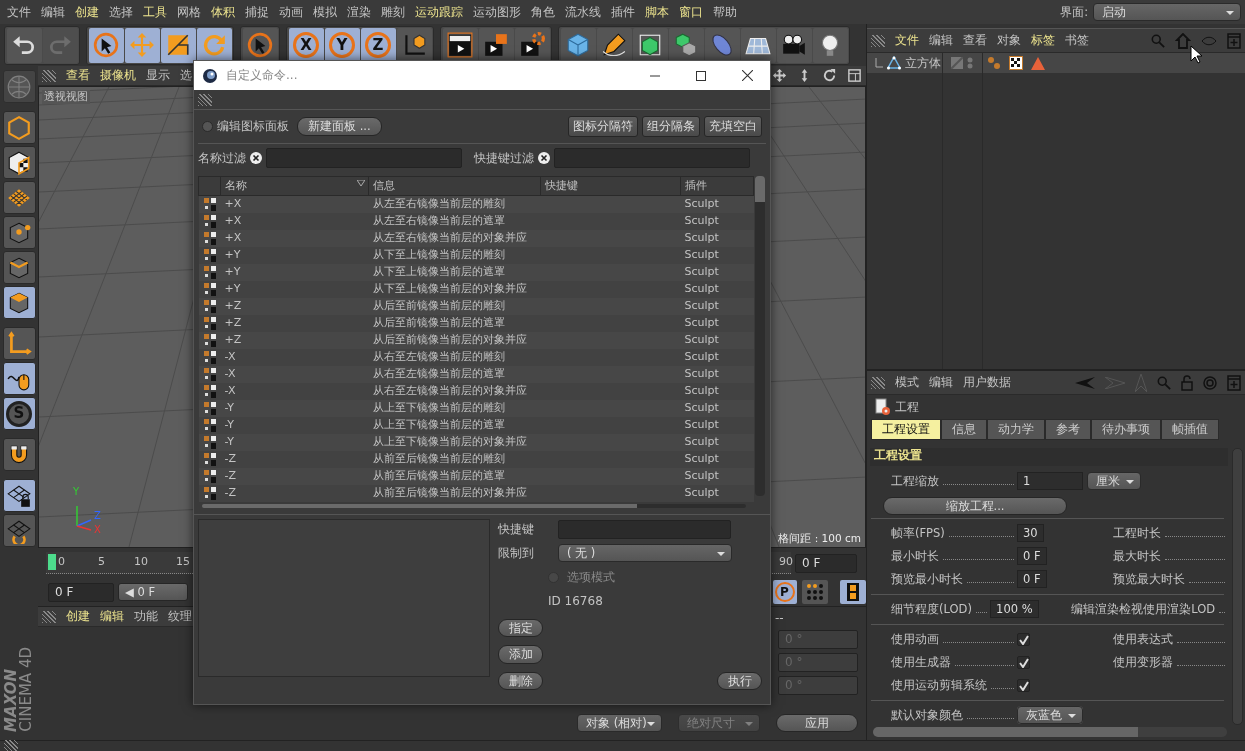  I want to click on start-frame-field: 0 F, so click(81, 592).